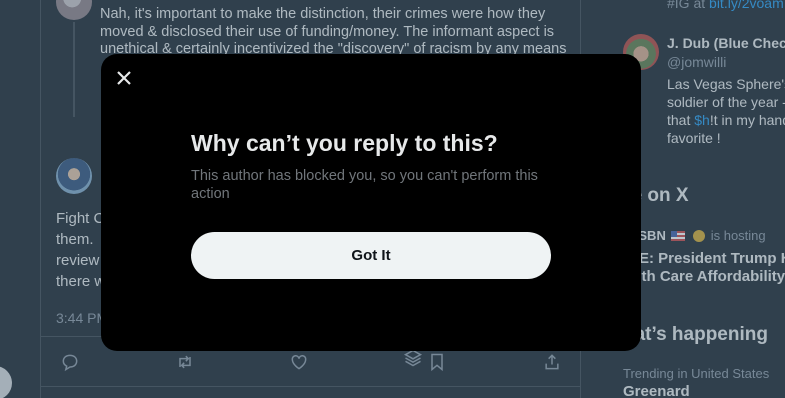 This screenshot has width=785, height=398. I want to click on got-it-button: Got It, so click(371, 255).